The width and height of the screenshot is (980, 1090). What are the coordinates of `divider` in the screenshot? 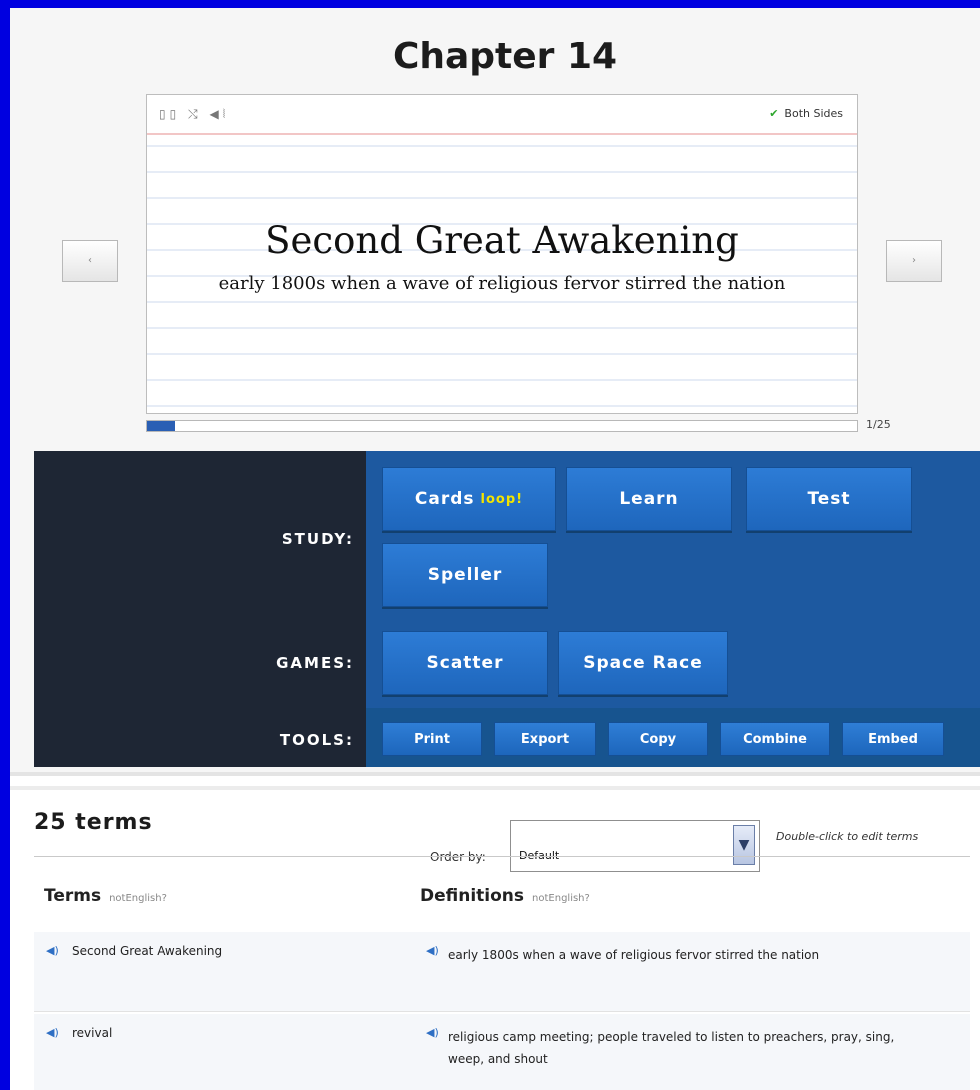 It's located at (502, 856).